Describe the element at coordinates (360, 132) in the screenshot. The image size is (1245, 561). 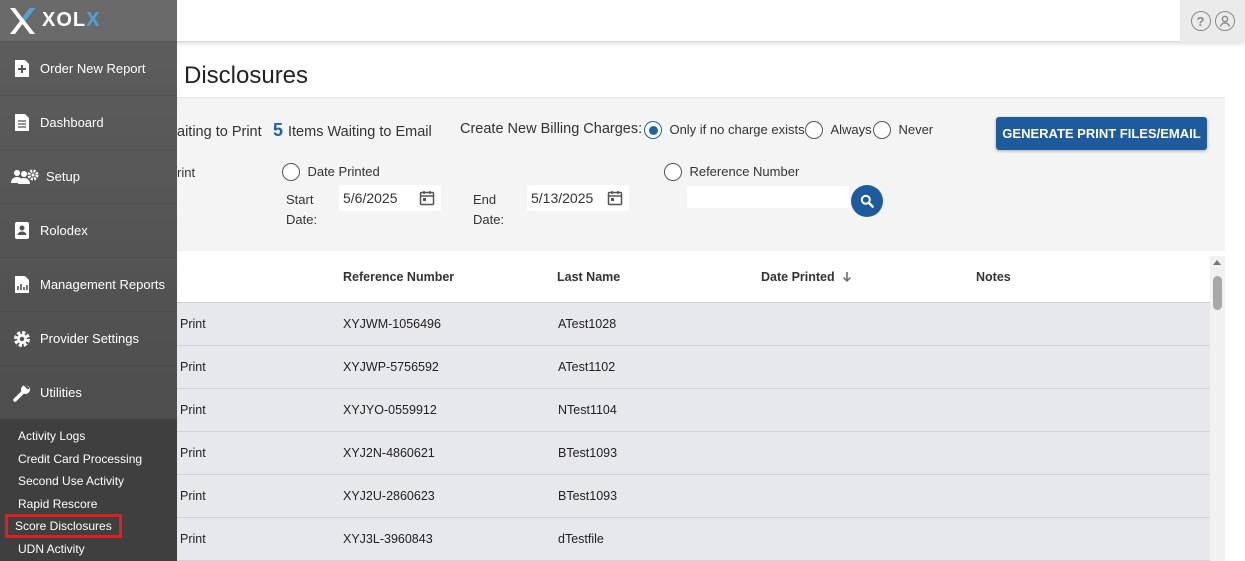
I see `waiting-email-label: Items Waiting to Email` at that location.